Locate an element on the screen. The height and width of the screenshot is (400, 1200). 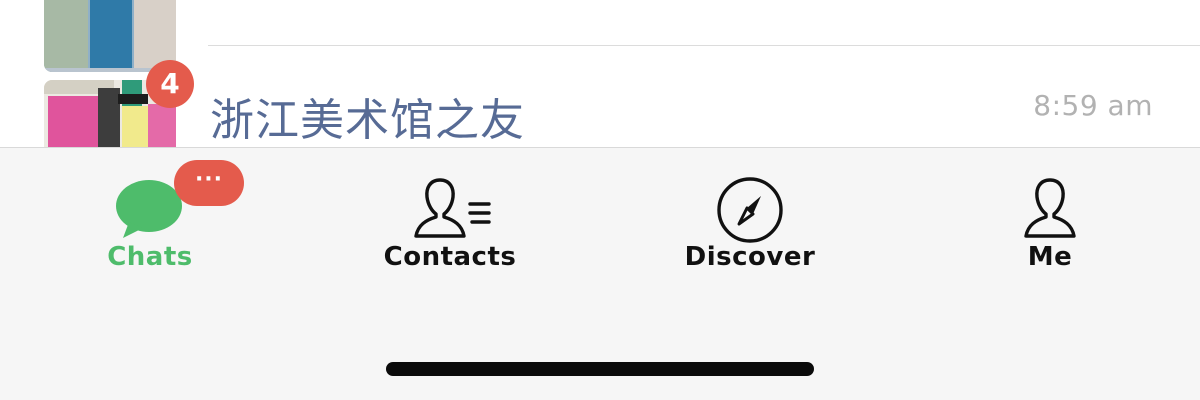
chat-name: 浙江美术馆之友 is located at coordinates (367, 120).